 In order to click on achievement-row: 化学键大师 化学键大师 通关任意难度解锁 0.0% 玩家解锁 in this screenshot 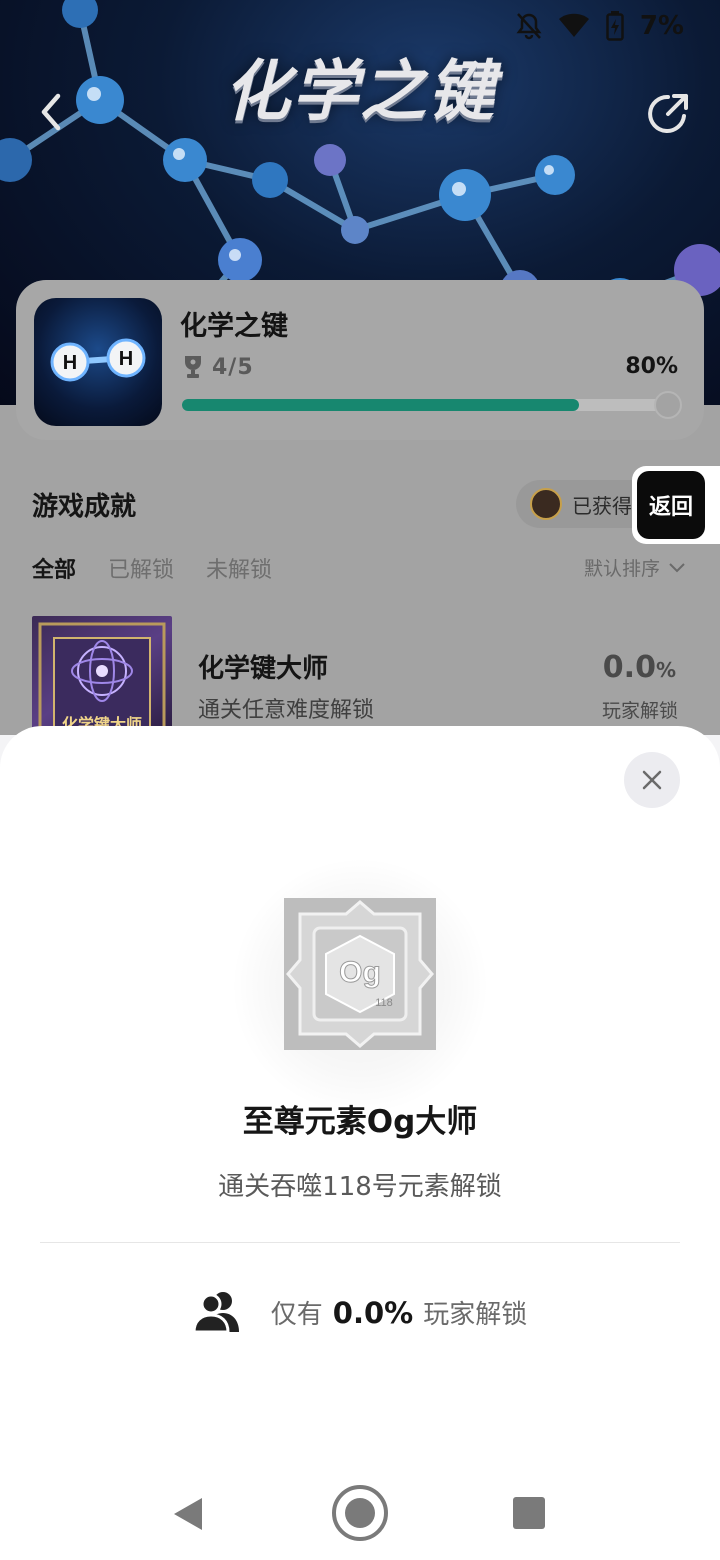, I will do `click(360, 675)`.